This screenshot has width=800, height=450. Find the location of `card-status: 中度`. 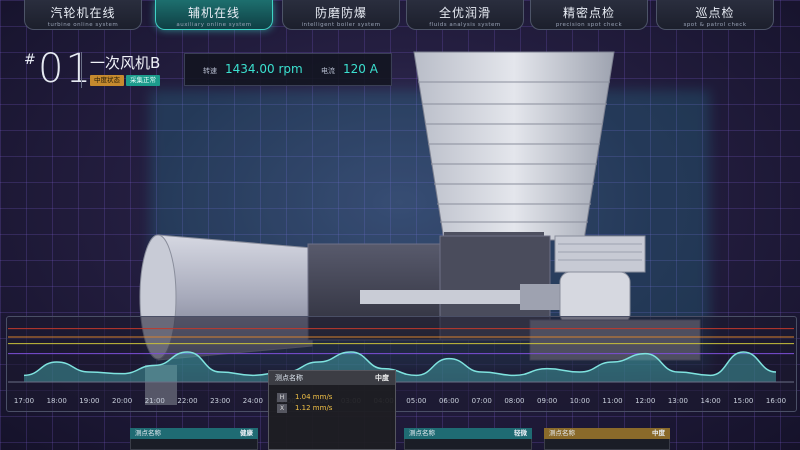

card-status: 中度 is located at coordinates (658, 433).